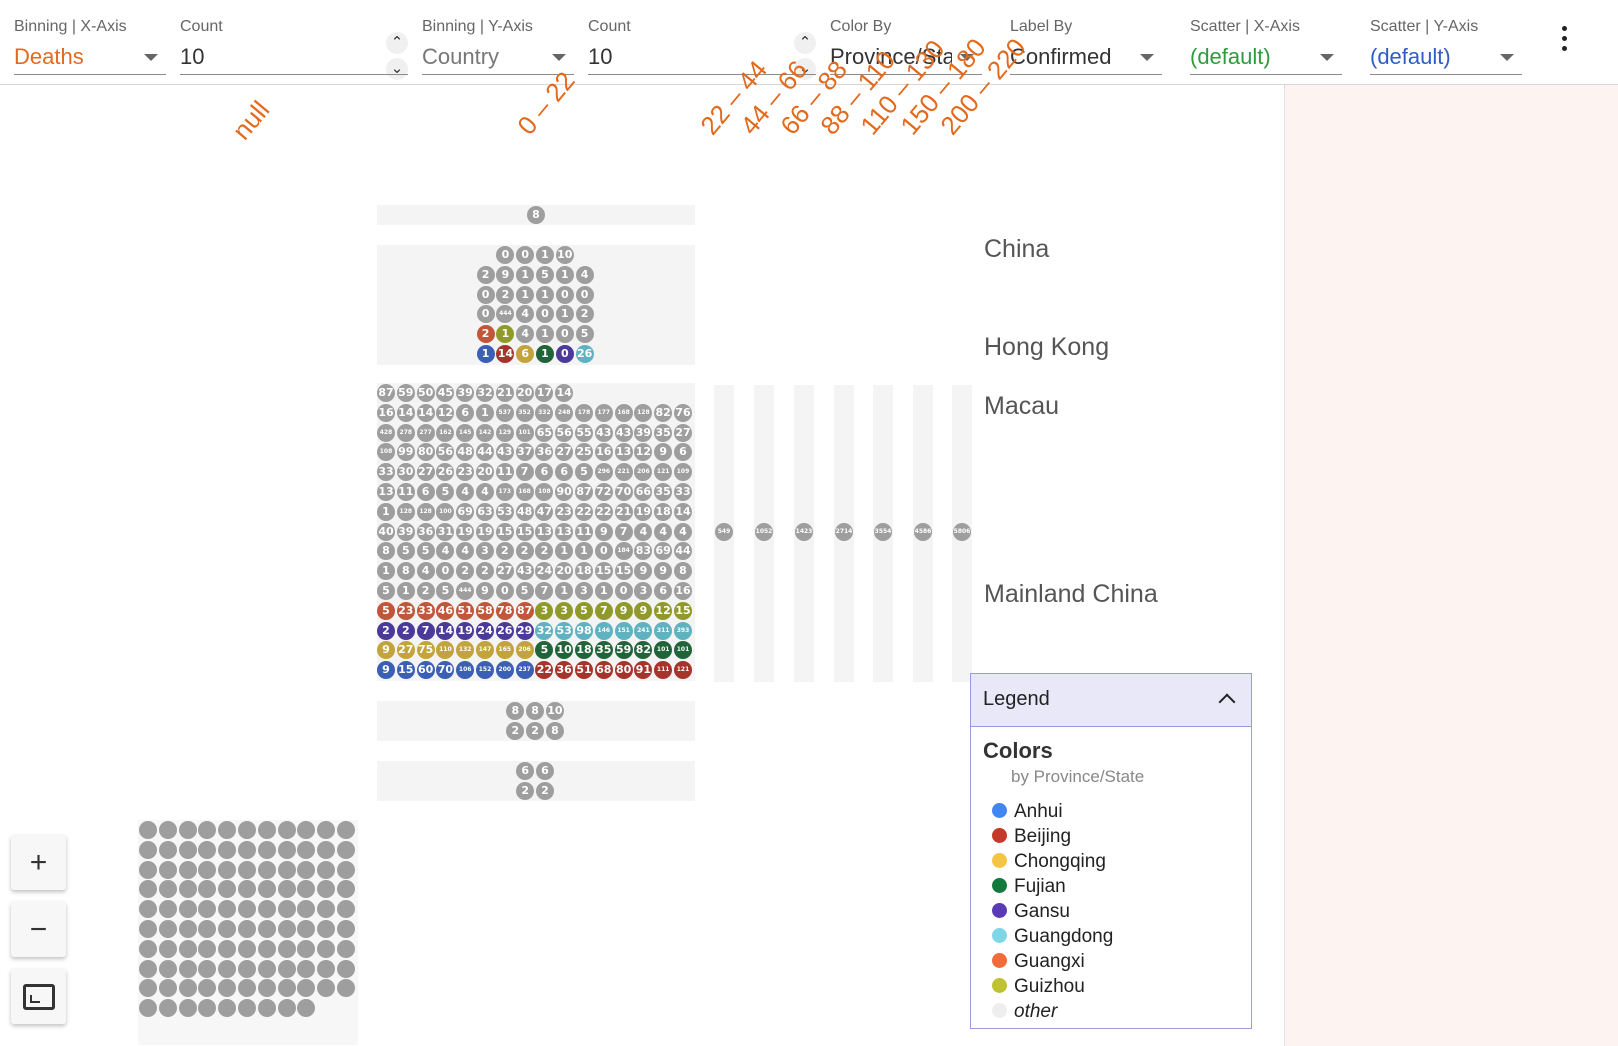  What do you see at coordinates (603, 412) in the screenshot?
I see `data-point: 177` at bounding box center [603, 412].